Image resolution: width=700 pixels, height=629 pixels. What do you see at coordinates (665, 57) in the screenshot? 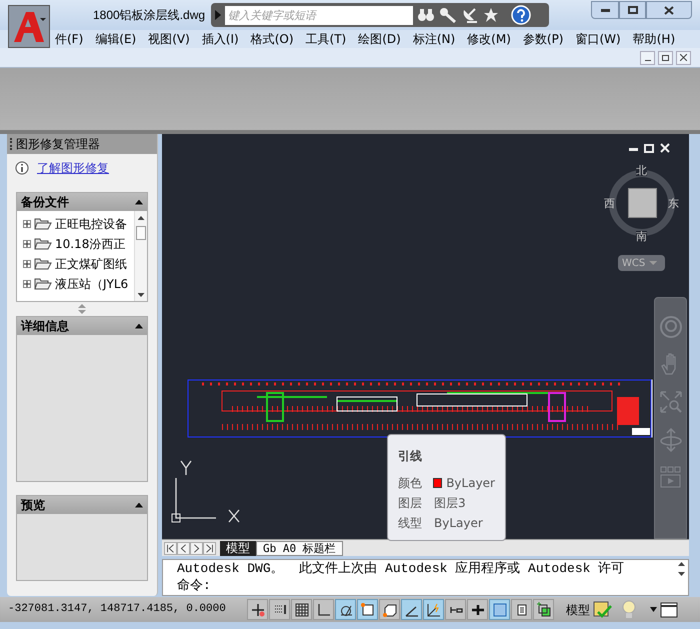
I see `restore-button` at bounding box center [665, 57].